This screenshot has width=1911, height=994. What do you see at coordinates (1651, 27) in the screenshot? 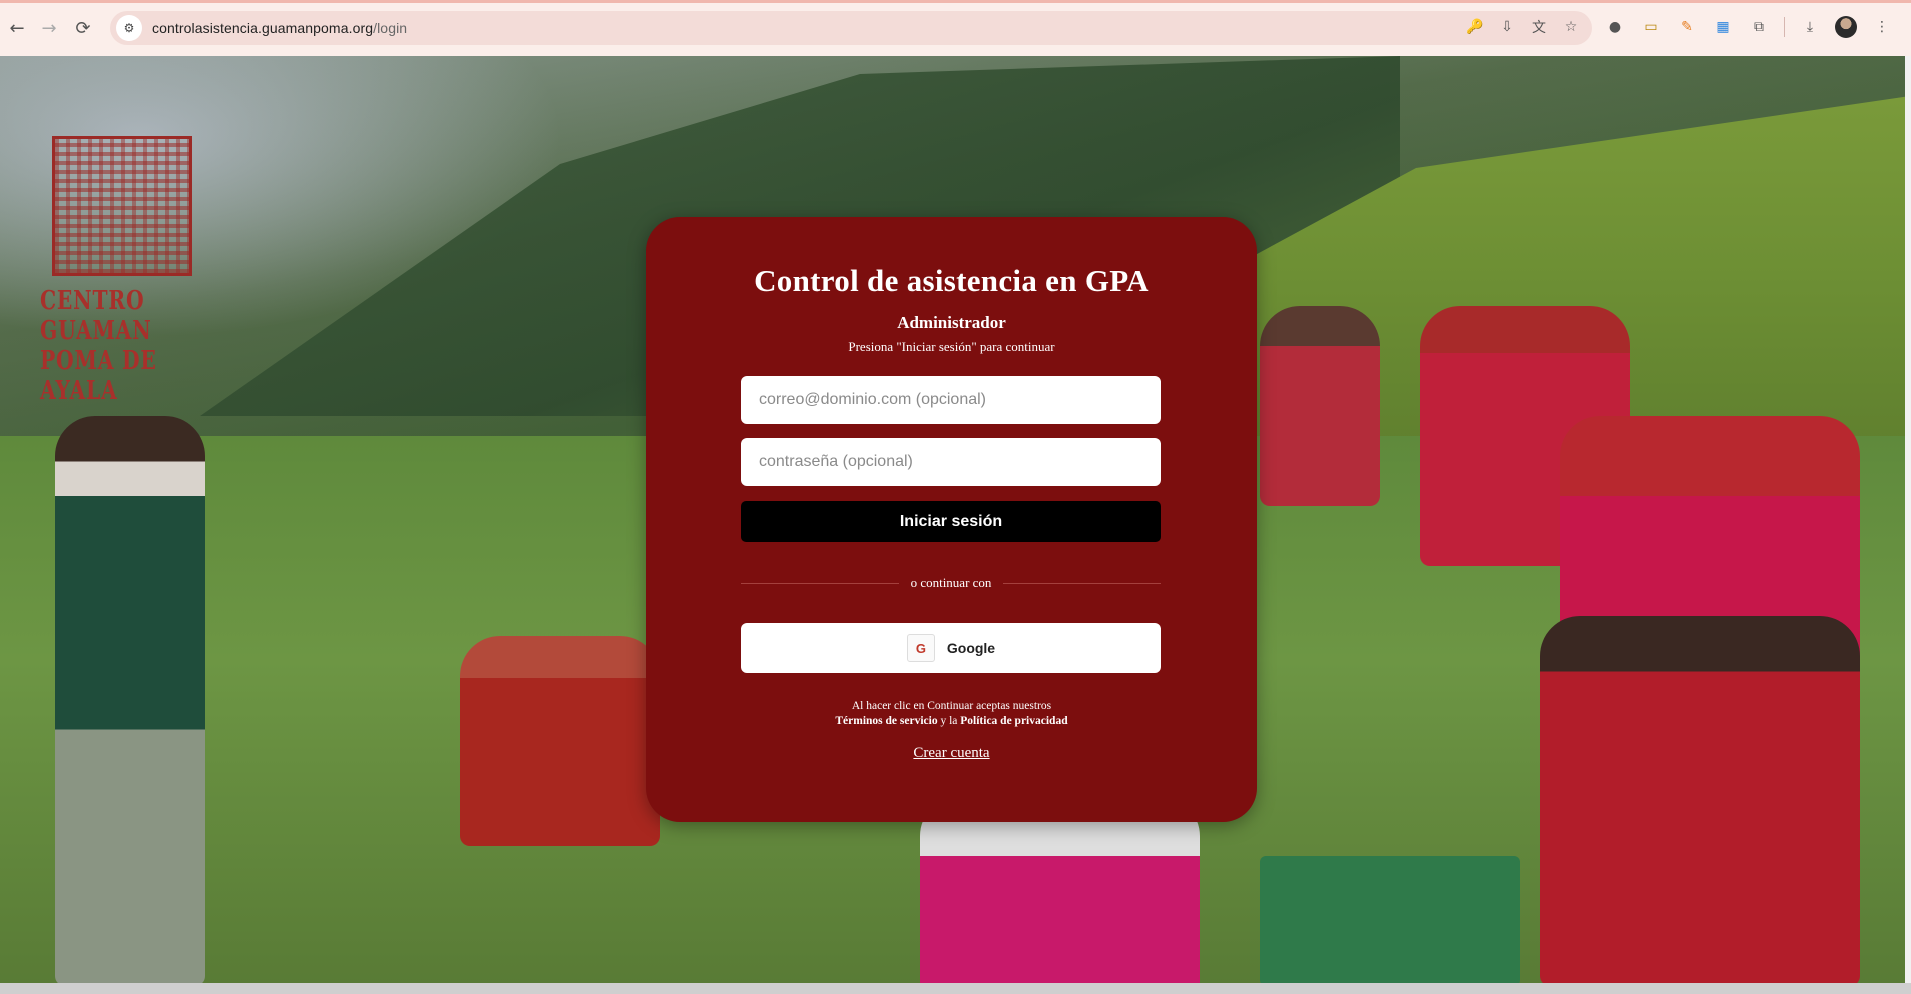
I see `extension-2-icon: ▭` at bounding box center [1651, 27].